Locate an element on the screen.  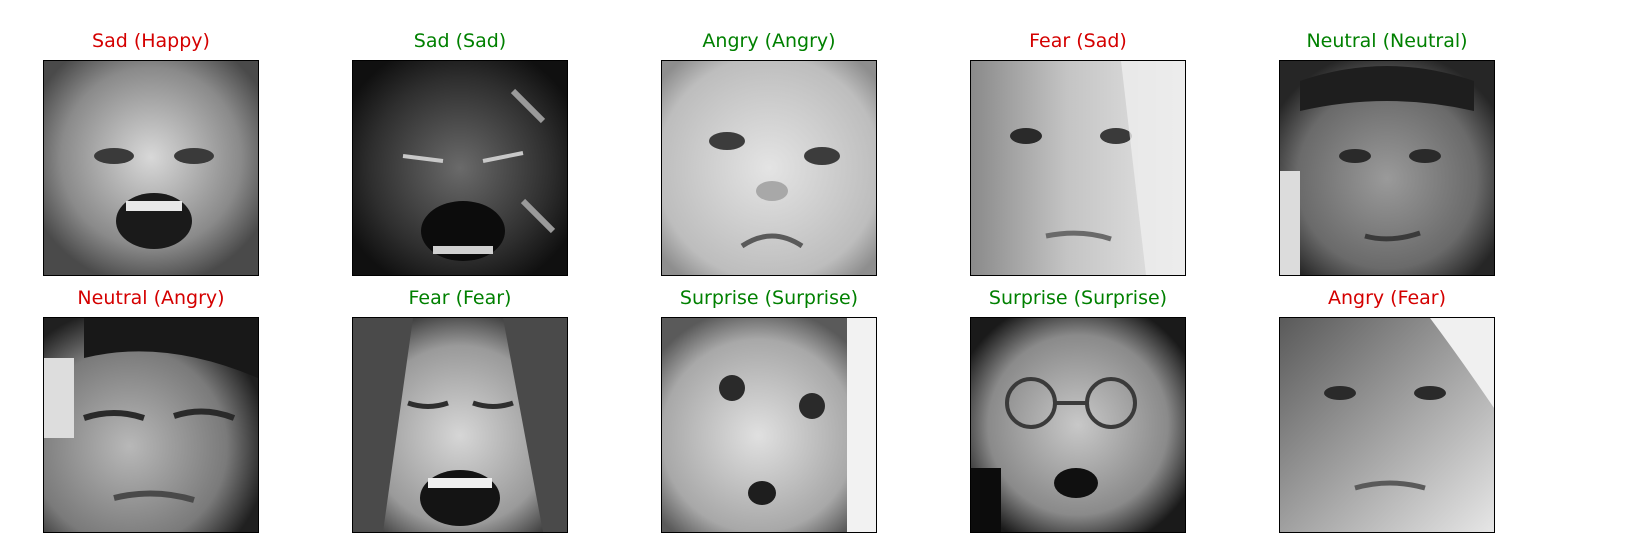
panel-title: Angry (Fear) is located at coordinates (1387, 298).